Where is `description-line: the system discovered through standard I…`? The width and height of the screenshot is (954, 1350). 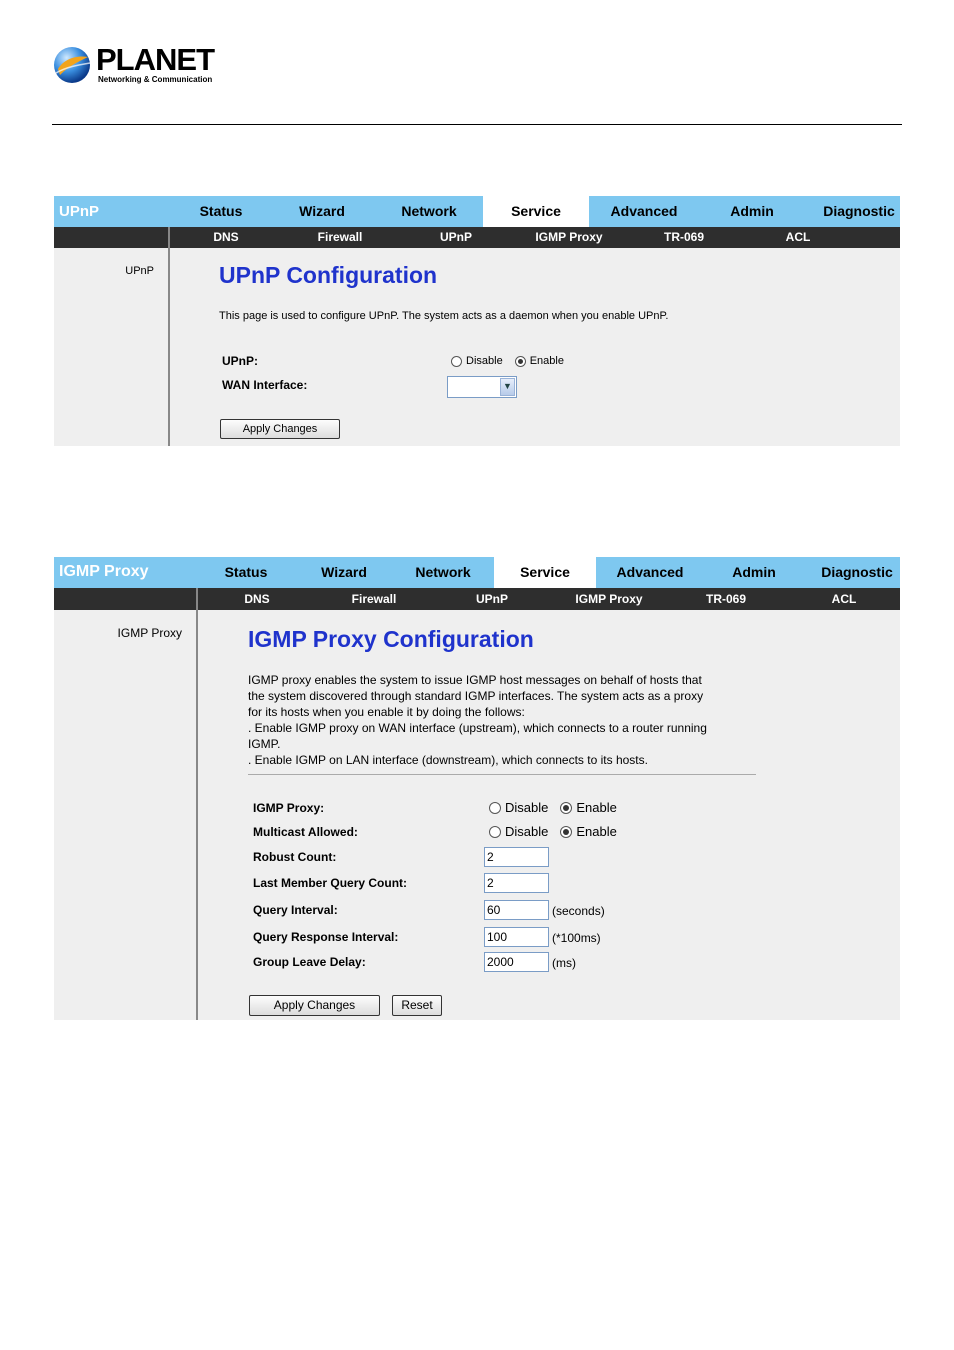
description-line: the system discovered through standard I… is located at coordinates (476, 696).